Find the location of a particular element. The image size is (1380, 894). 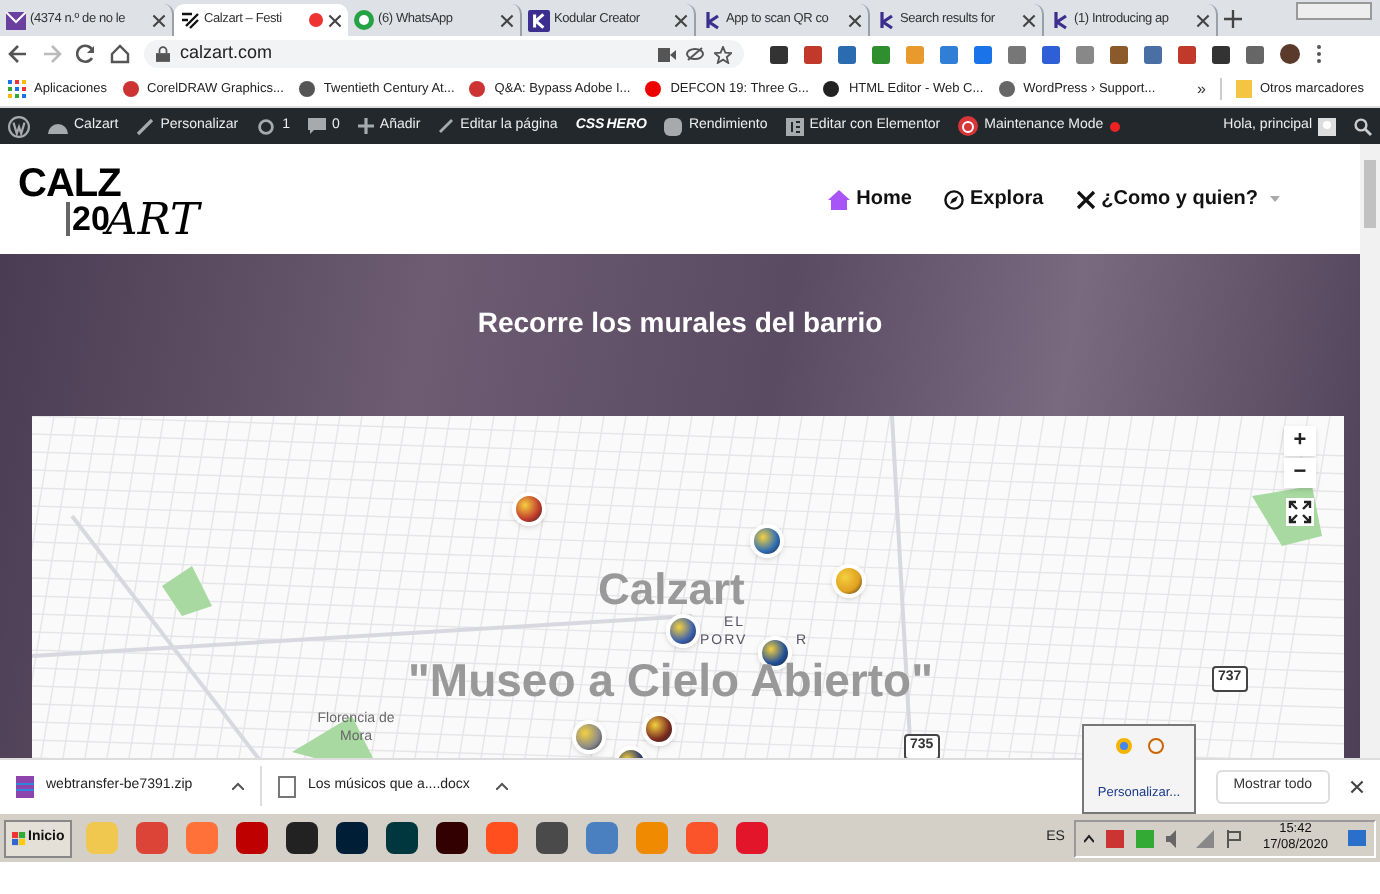

site-logo: CALZ 20ART is located at coordinates (109, 199).